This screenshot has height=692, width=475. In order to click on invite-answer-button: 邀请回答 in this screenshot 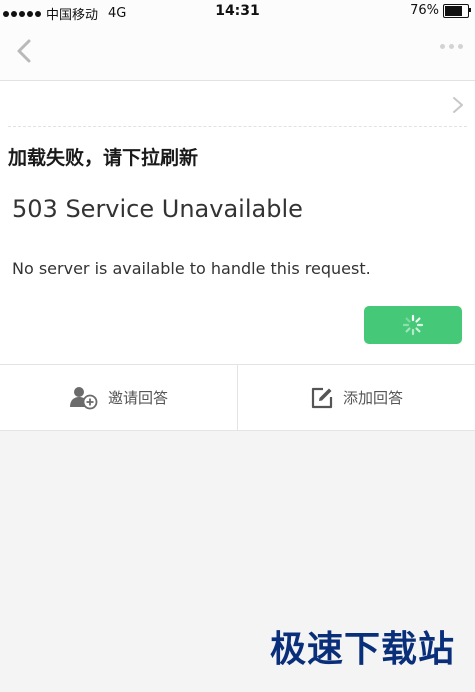, I will do `click(118, 397)`.